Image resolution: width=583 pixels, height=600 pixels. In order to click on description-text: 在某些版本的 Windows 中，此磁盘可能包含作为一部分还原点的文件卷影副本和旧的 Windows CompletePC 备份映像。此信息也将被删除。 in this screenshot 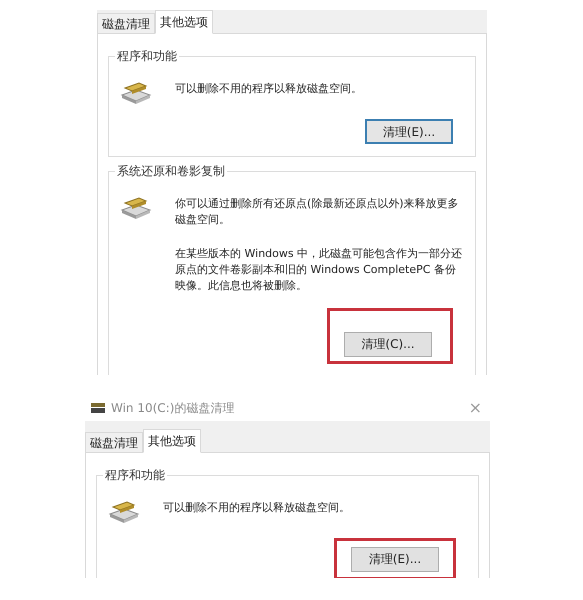, I will do `click(319, 270)`.